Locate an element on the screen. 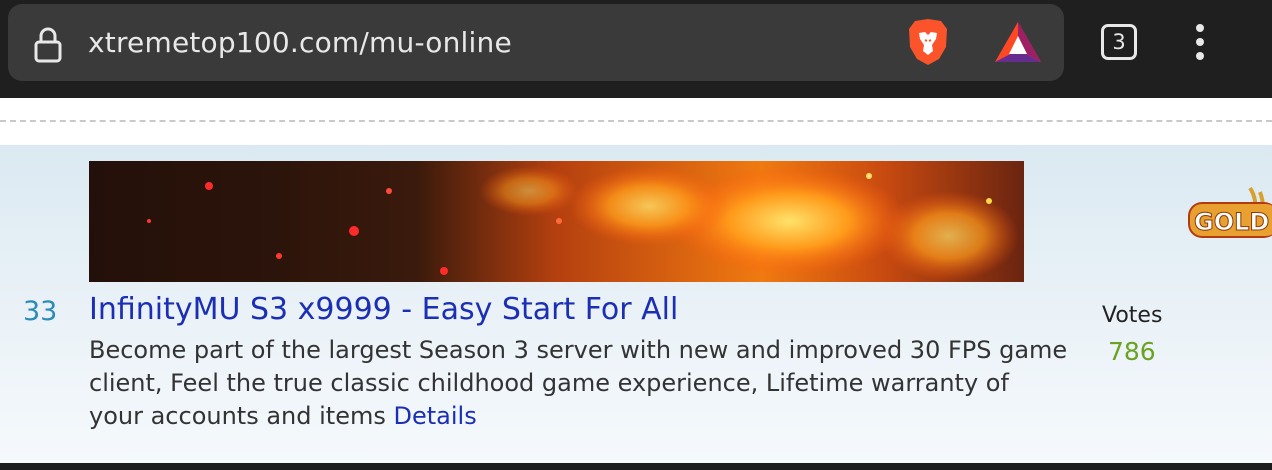 The height and width of the screenshot is (470, 1272). gold-badge-icon: GOLD is located at coordinates (1230, 212).